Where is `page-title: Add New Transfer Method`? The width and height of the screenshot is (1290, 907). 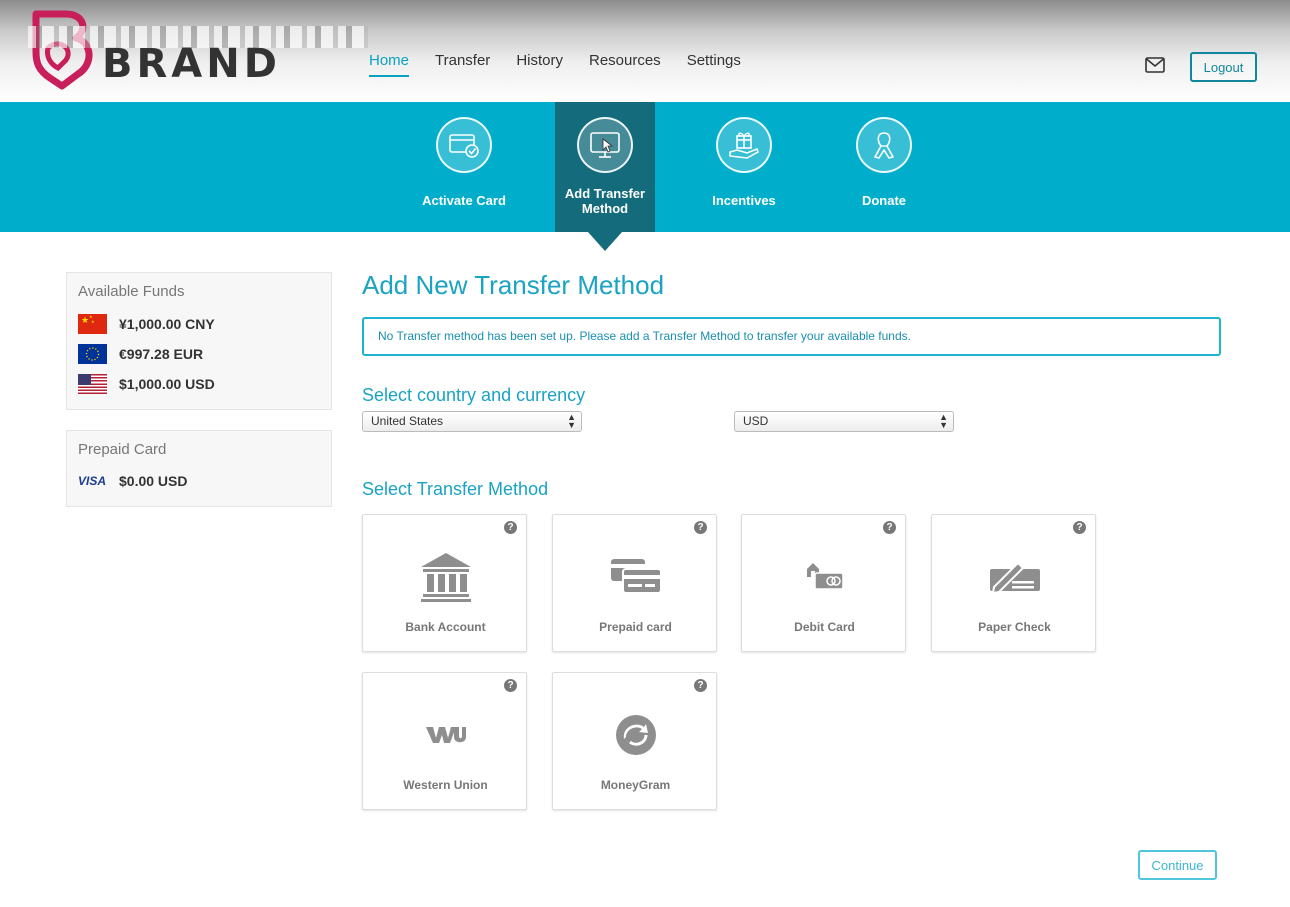
page-title: Add New Transfer Method is located at coordinates (513, 285).